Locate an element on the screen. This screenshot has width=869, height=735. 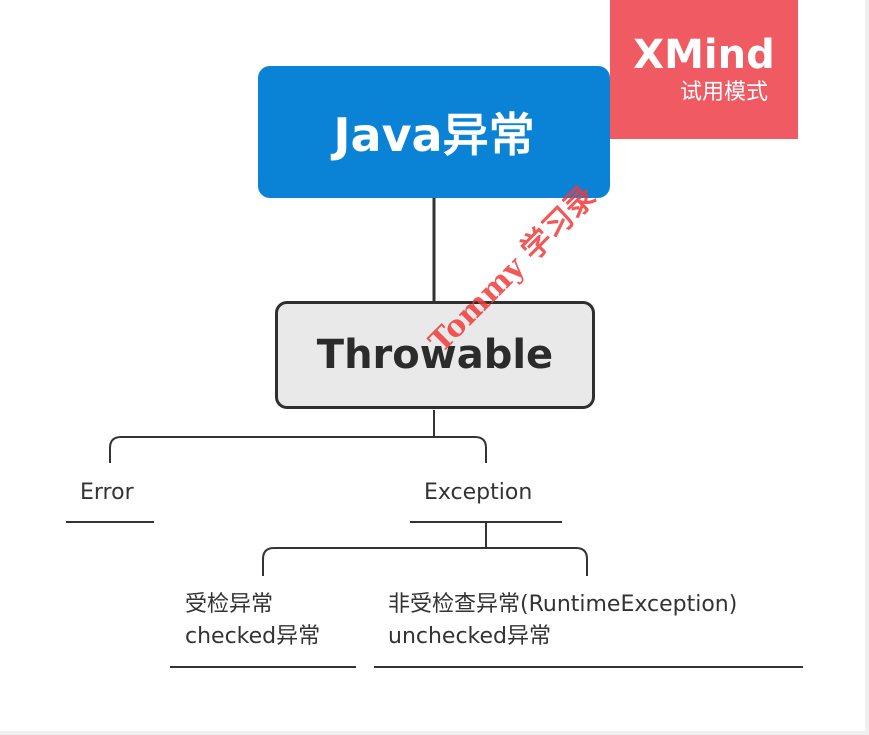
exception-topic-label: Exception is located at coordinates (478, 492).